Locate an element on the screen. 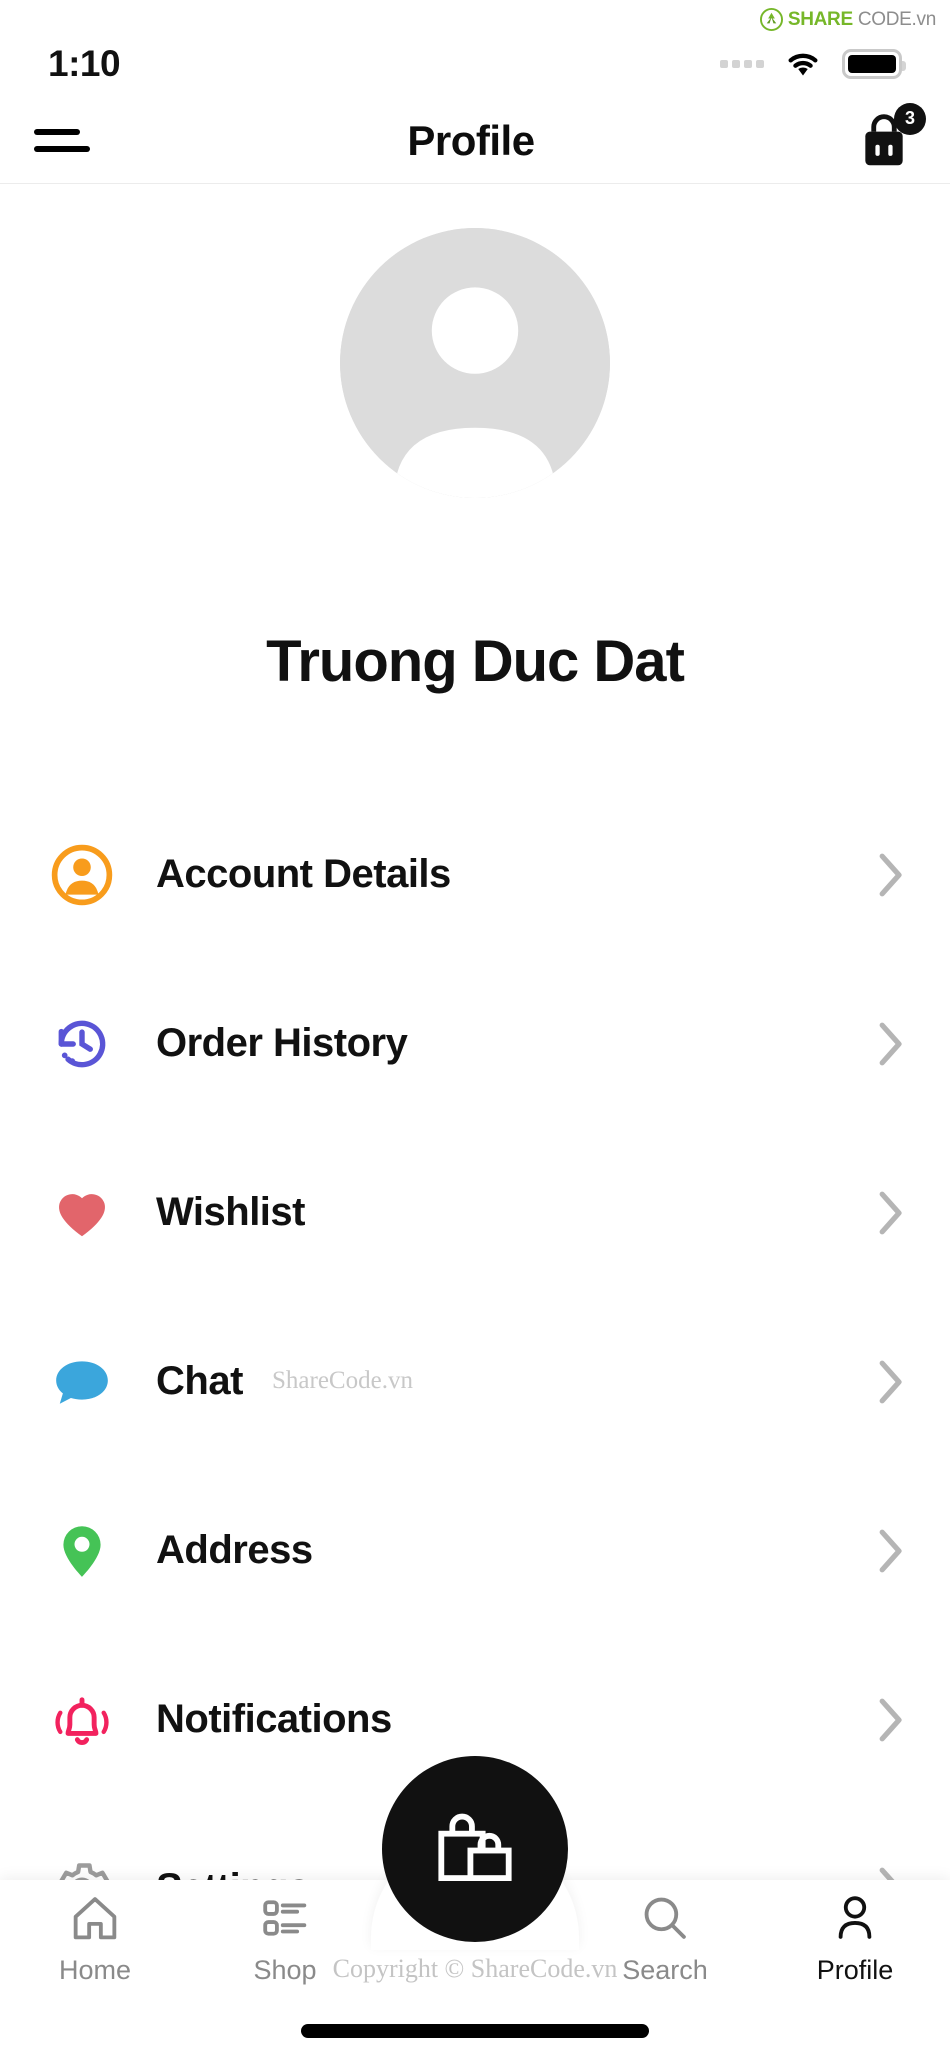 The width and height of the screenshot is (950, 2060). page-title: Profile is located at coordinates (471, 140).